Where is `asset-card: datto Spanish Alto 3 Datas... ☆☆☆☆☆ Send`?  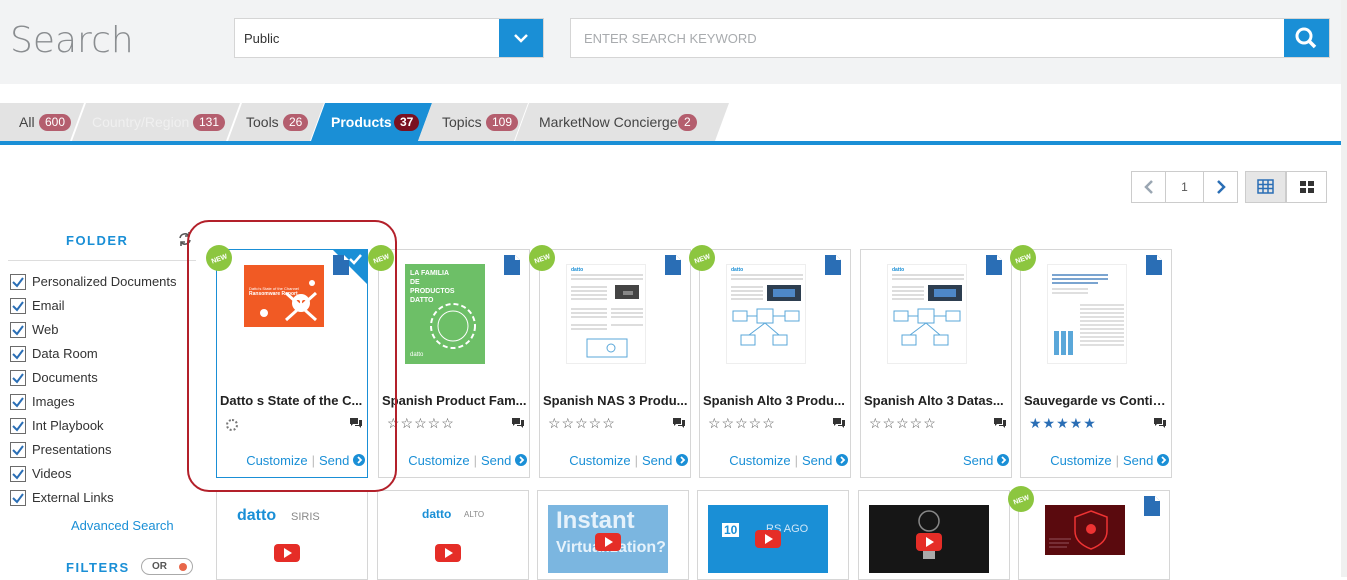 asset-card: datto Spanish Alto 3 Datas... ☆☆☆☆☆ Send is located at coordinates (936, 363).